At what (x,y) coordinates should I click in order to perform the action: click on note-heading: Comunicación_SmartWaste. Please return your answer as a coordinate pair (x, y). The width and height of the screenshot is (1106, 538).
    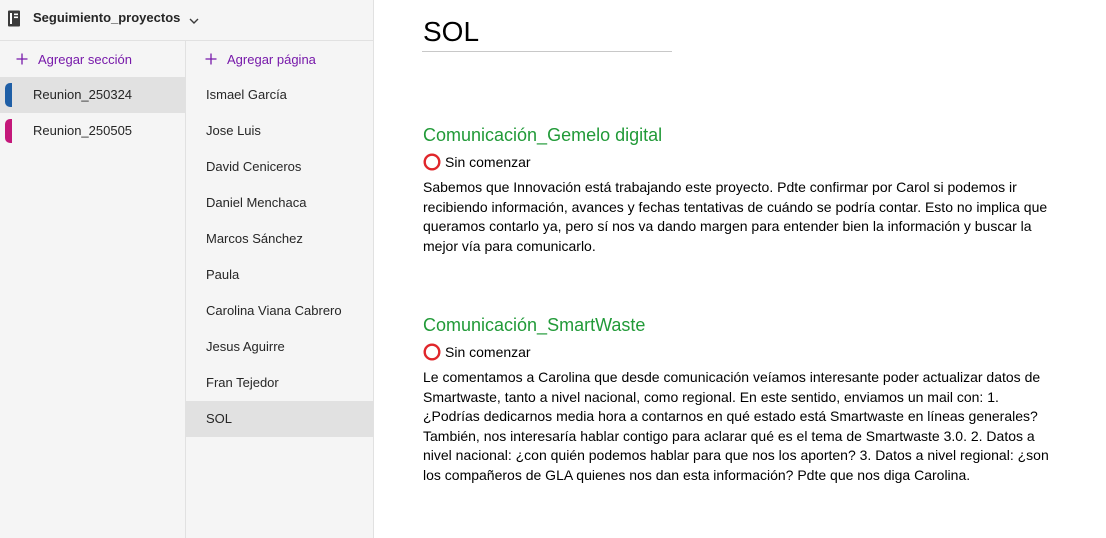
    Looking at the image, I should click on (534, 325).